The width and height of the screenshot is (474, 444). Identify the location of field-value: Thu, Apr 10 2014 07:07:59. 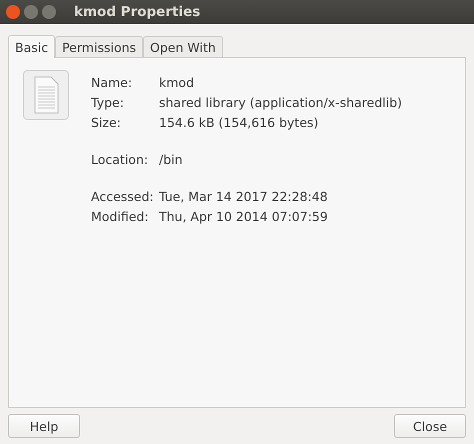
(243, 216).